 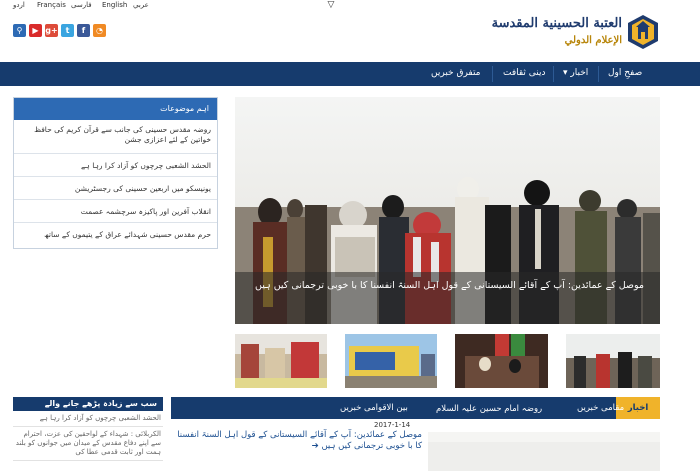 What do you see at coordinates (114, 5) in the screenshot?
I see `lang-english: English` at bounding box center [114, 5].